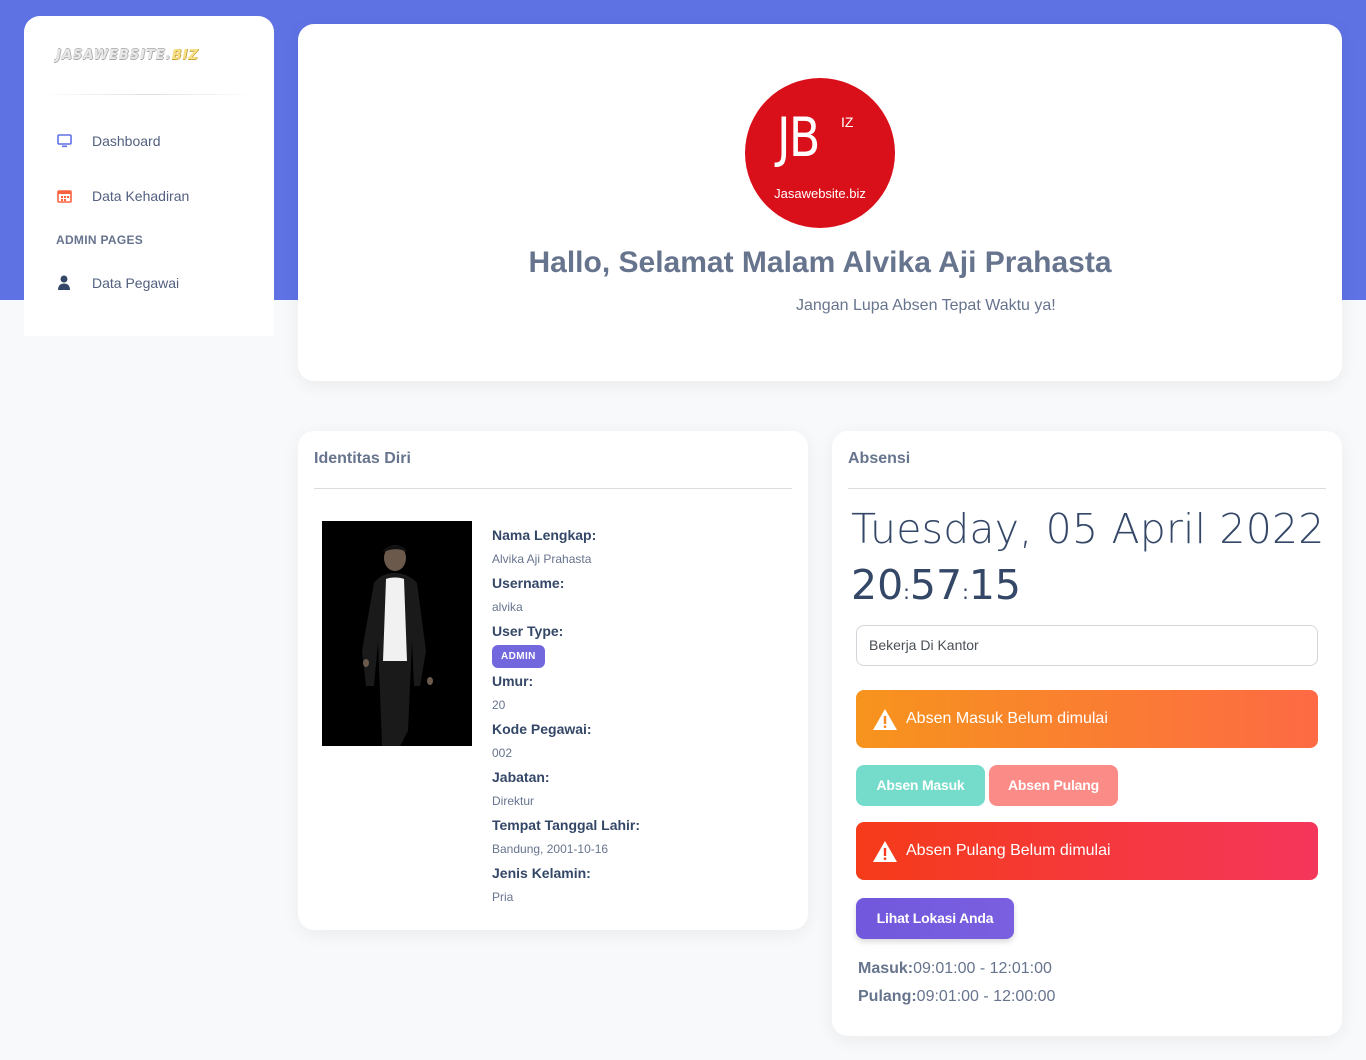 Image resolution: width=1366 pixels, height=1060 pixels. Describe the element at coordinates (820, 262) in the screenshot. I see `greeting-title: Hallo, Selamat Malam Alvika Aji Prahasta` at that location.